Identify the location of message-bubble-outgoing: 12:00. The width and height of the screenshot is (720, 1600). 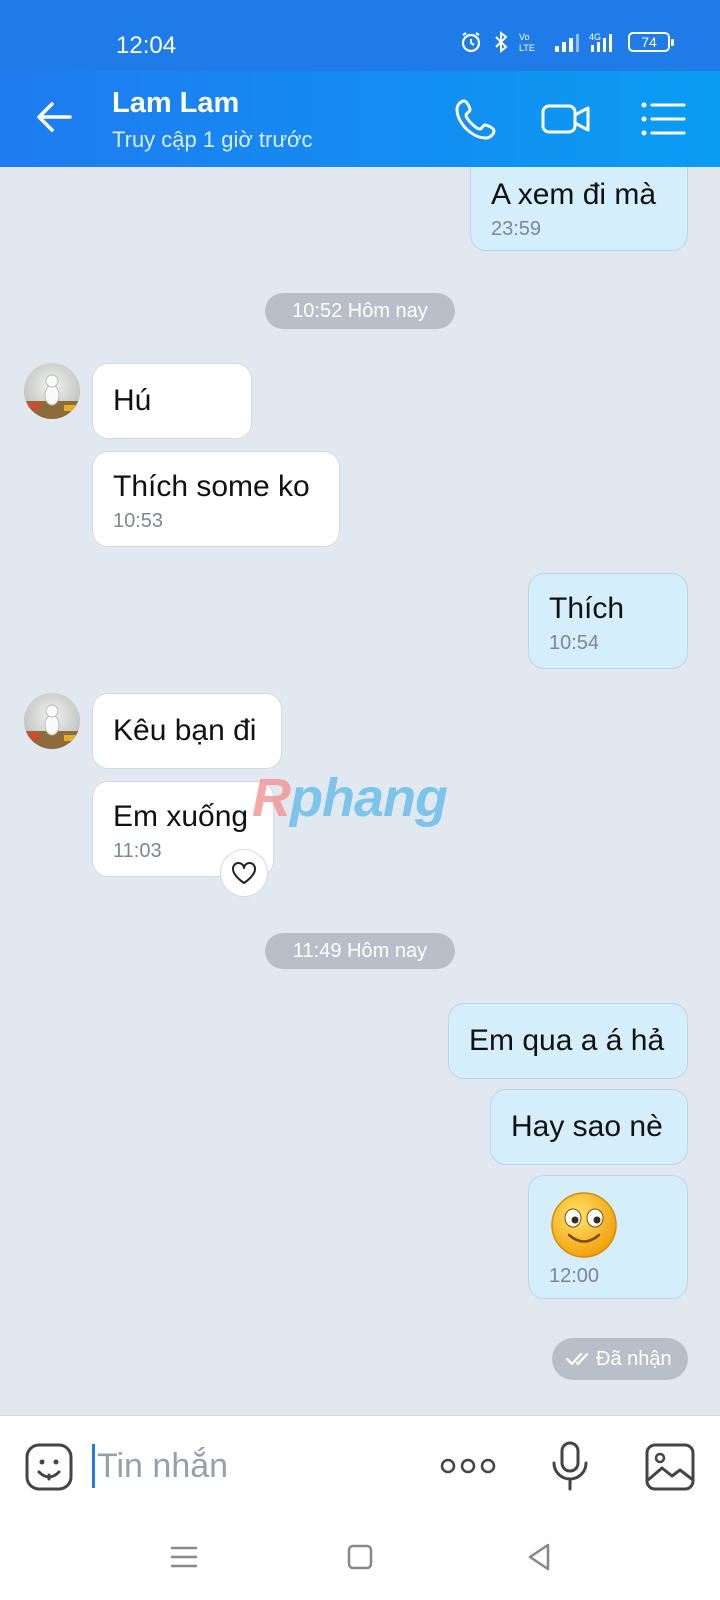
(608, 1237).